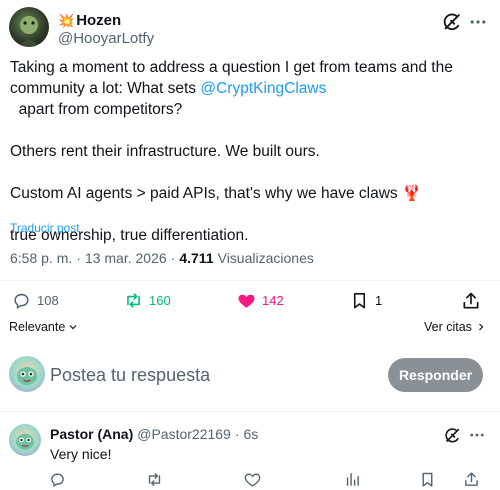  I want to click on reply-avatar-art-icon, so click(25, 441).